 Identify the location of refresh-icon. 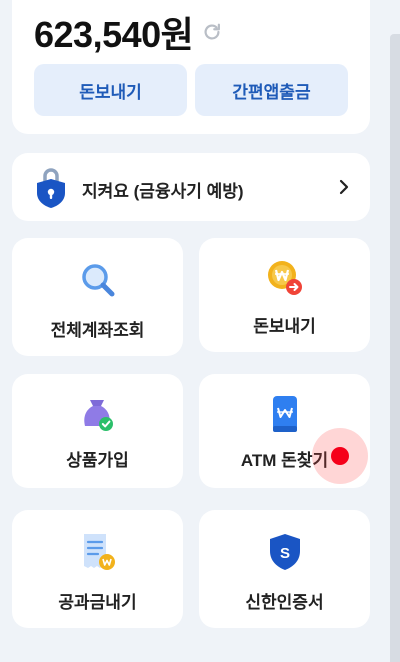
(212, 32).